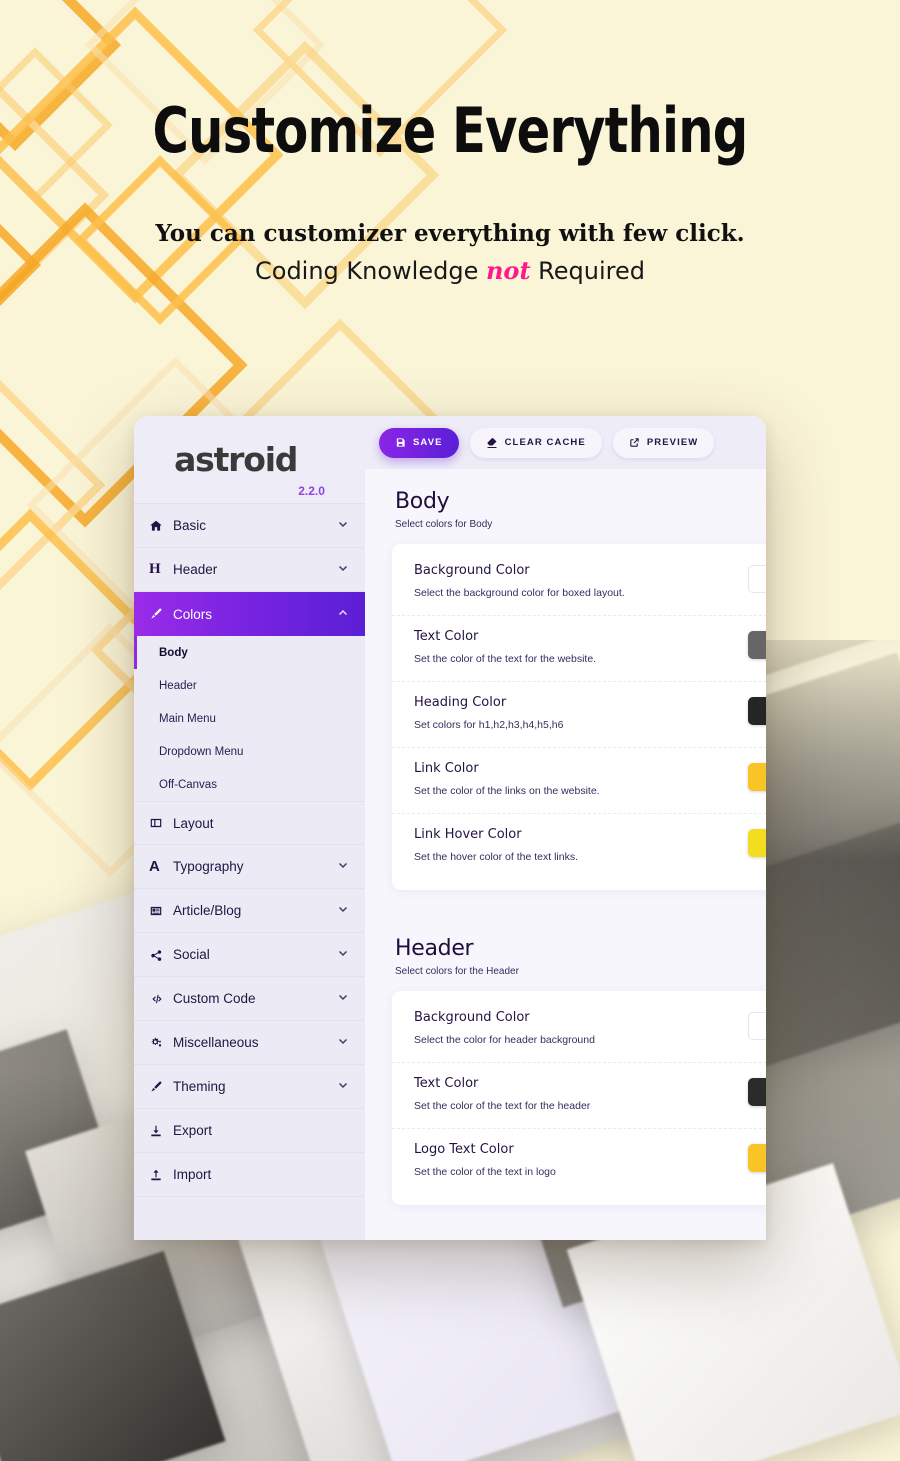 The width and height of the screenshot is (900, 1461). I want to click on section-header-header: Header Select colors for the Header, so click(565, 953).